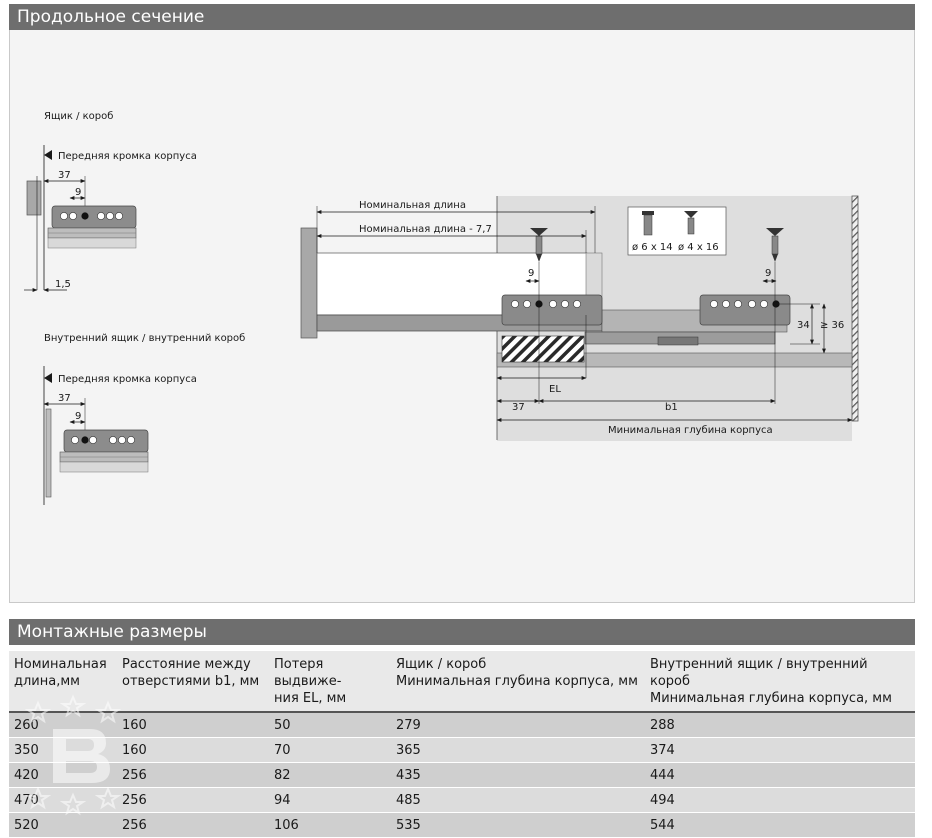 The image size is (932, 838). Describe the element at coordinates (330, 682) in the screenshot. I see `header-extension-loss: Потеря выдвиже-ния EL, мм` at that location.